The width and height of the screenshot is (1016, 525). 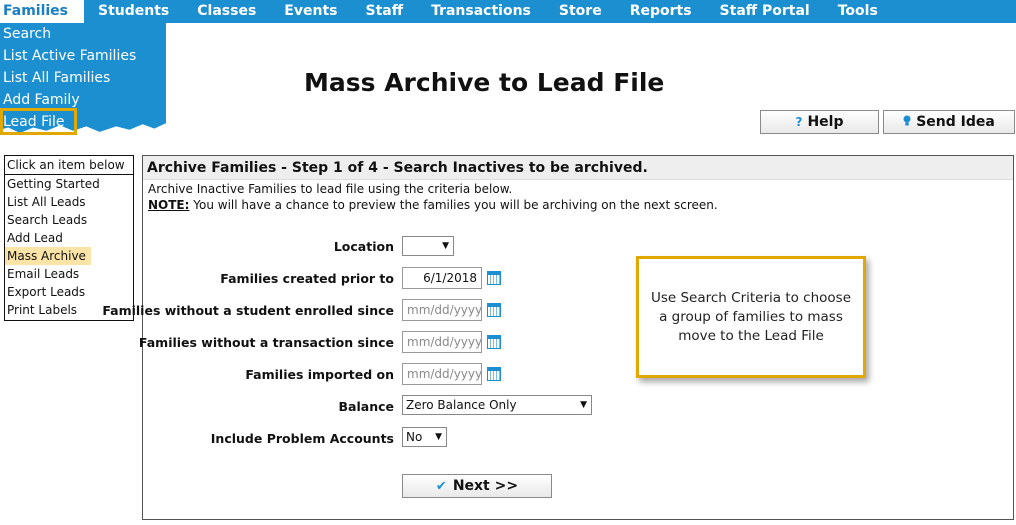 I want to click on tab-staff: Staff, so click(x=384, y=11).